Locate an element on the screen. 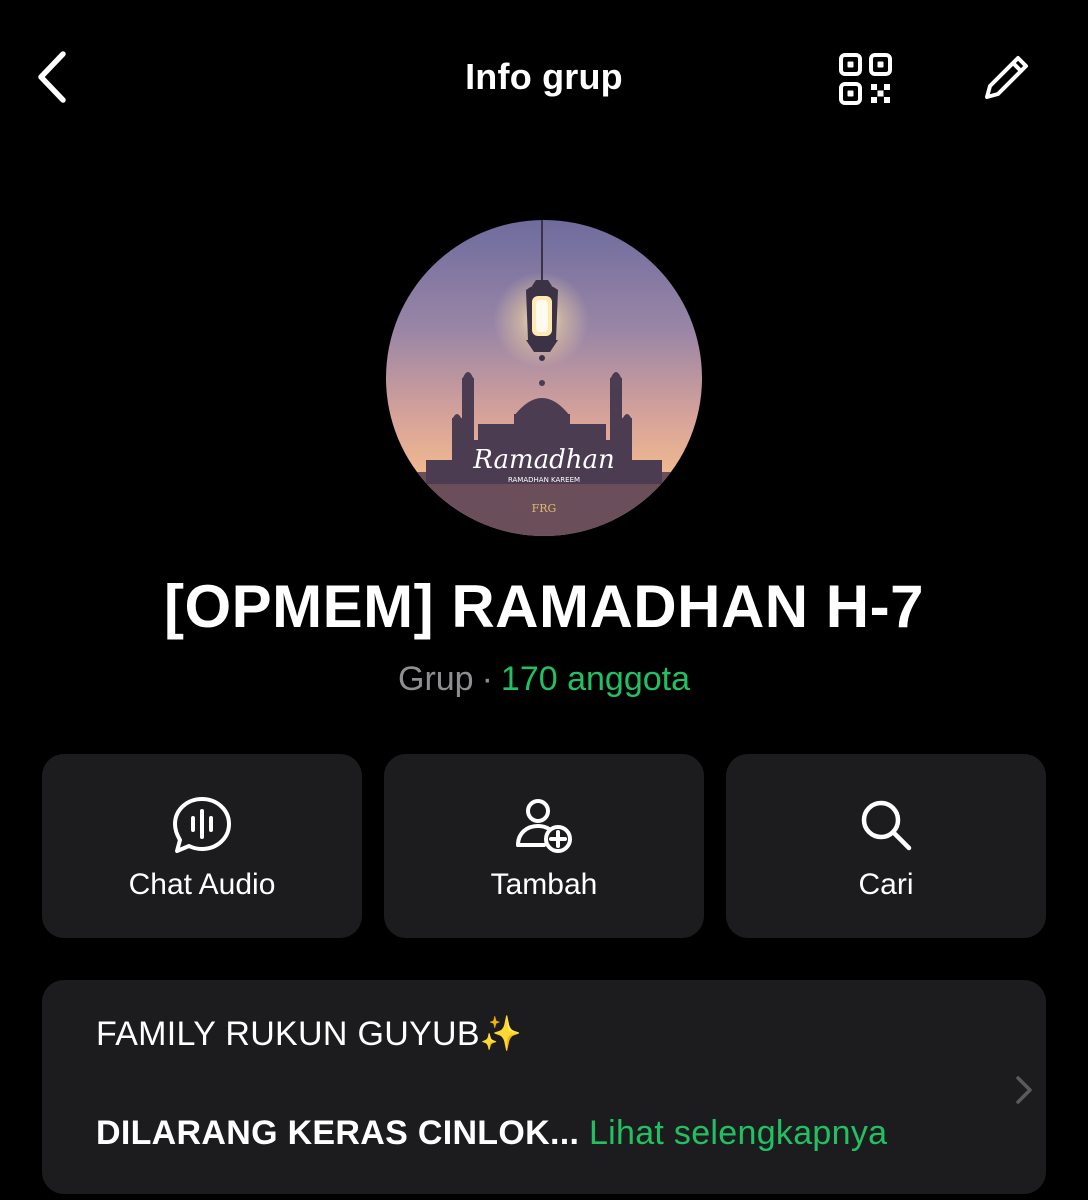 This screenshot has height=1200, width=1088. top-bar: Info grup is located at coordinates (544, 80).